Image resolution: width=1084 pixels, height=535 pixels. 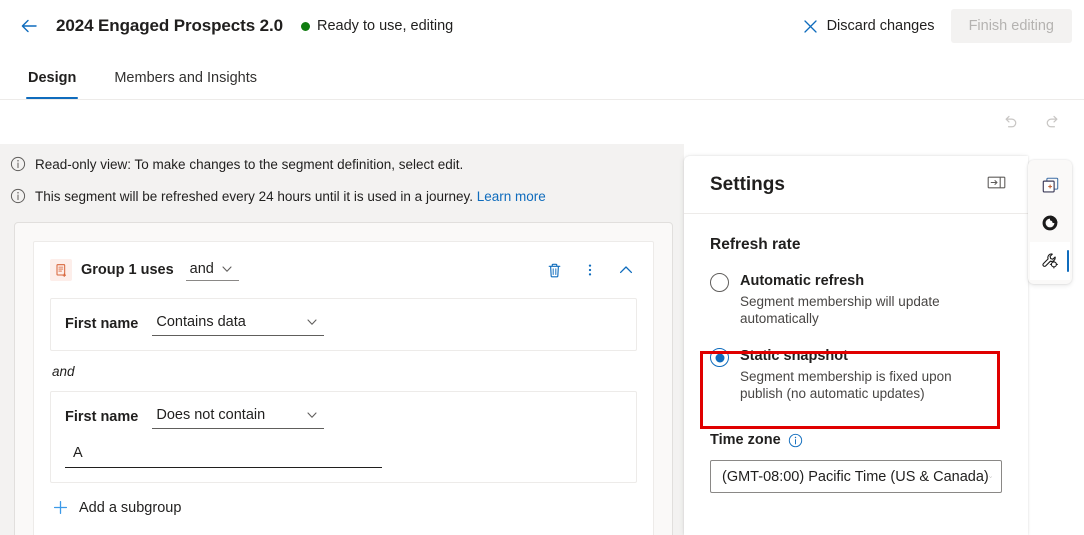 I want to click on condition-connector: and, so click(x=63, y=371).